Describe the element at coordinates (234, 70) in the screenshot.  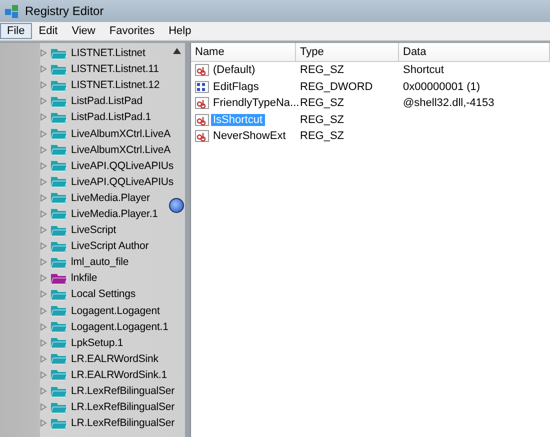
I see `value-name: (Default)` at that location.